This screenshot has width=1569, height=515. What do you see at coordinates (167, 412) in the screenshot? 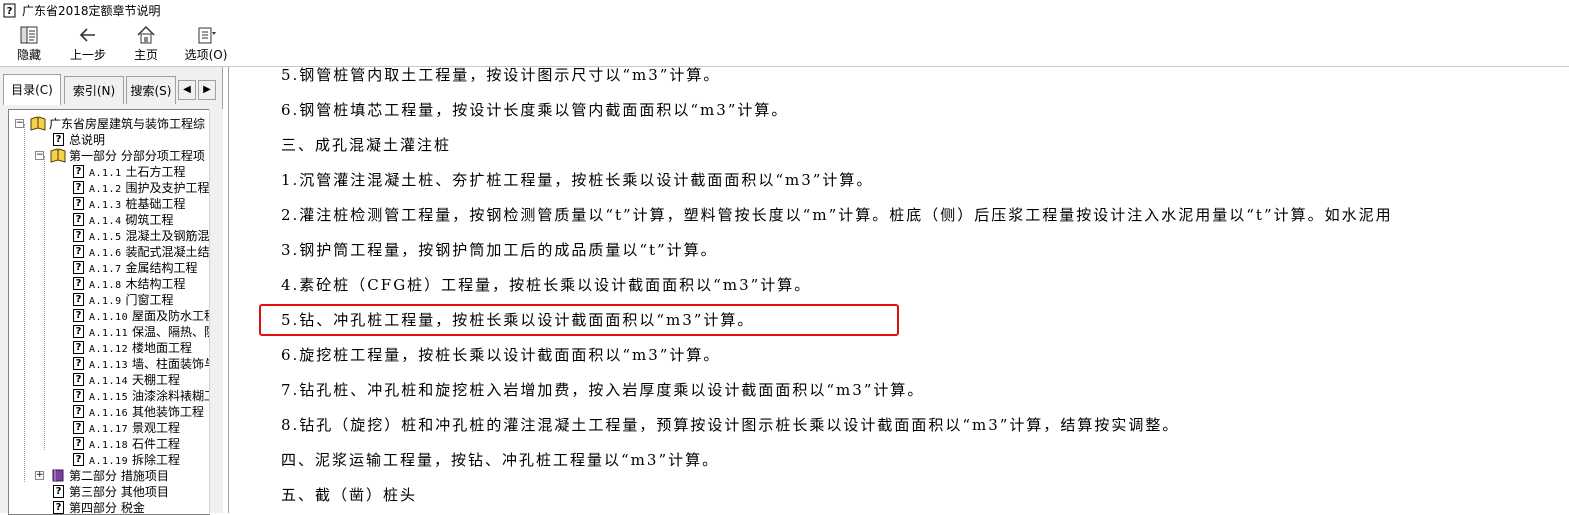
I see `chapter-name: 其他装饰工程` at bounding box center [167, 412].